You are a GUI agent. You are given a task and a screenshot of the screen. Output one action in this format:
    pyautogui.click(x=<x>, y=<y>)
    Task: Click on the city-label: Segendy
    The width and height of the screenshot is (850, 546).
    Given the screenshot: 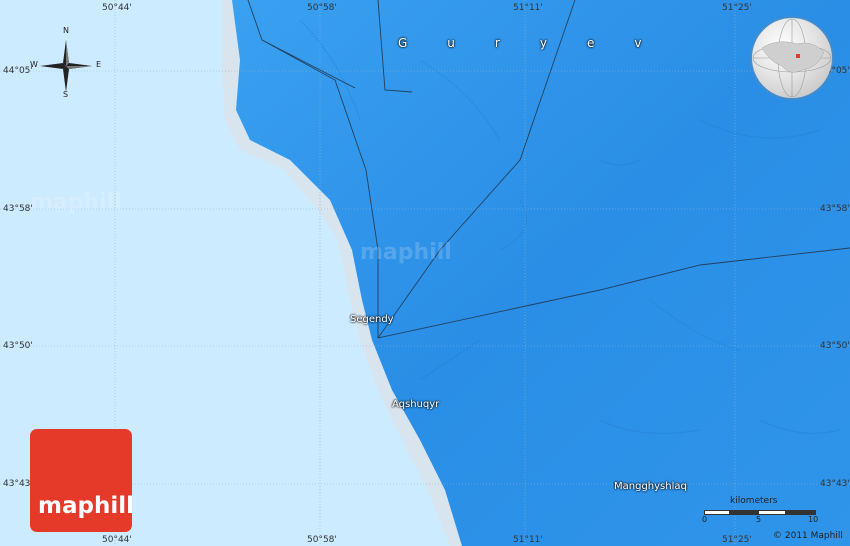 What is the action you would take?
    pyautogui.click(x=372, y=319)
    